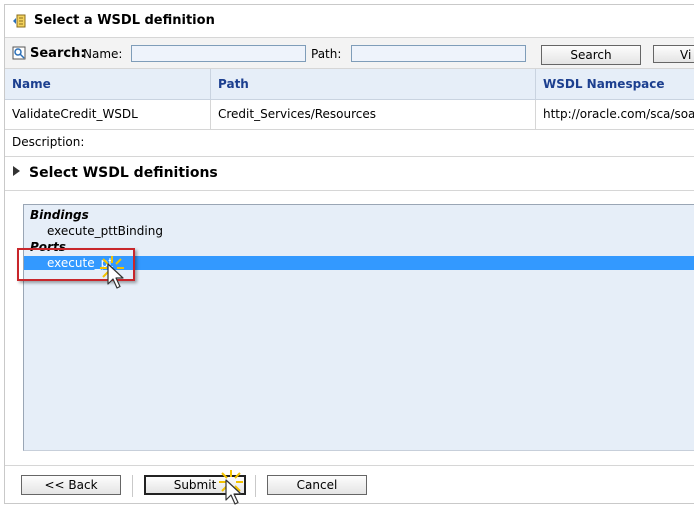 The width and height of the screenshot is (694, 514). What do you see at coordinates (373, 84) in the screenshot?
I see `column-header-path: Path` at bounding box center [373, 84].